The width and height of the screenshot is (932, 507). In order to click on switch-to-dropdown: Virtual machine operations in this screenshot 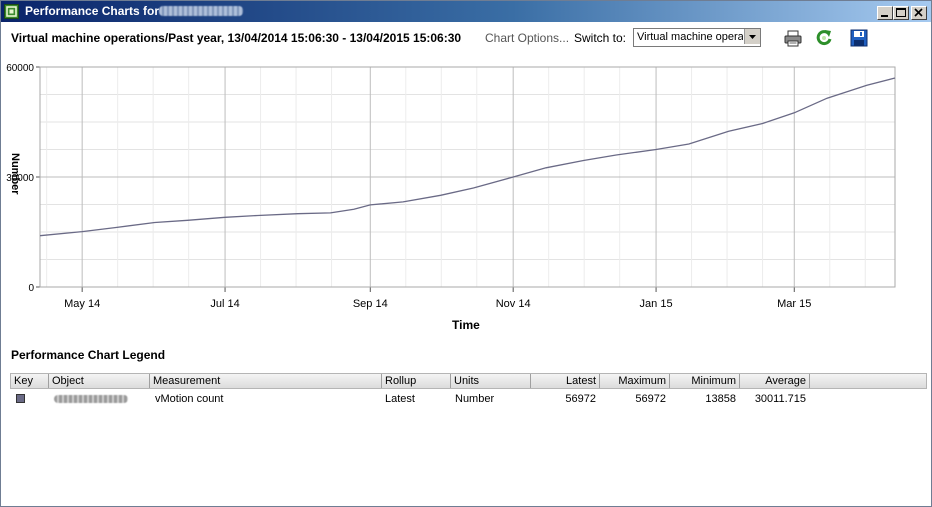, I will do `click(697, 37)`.